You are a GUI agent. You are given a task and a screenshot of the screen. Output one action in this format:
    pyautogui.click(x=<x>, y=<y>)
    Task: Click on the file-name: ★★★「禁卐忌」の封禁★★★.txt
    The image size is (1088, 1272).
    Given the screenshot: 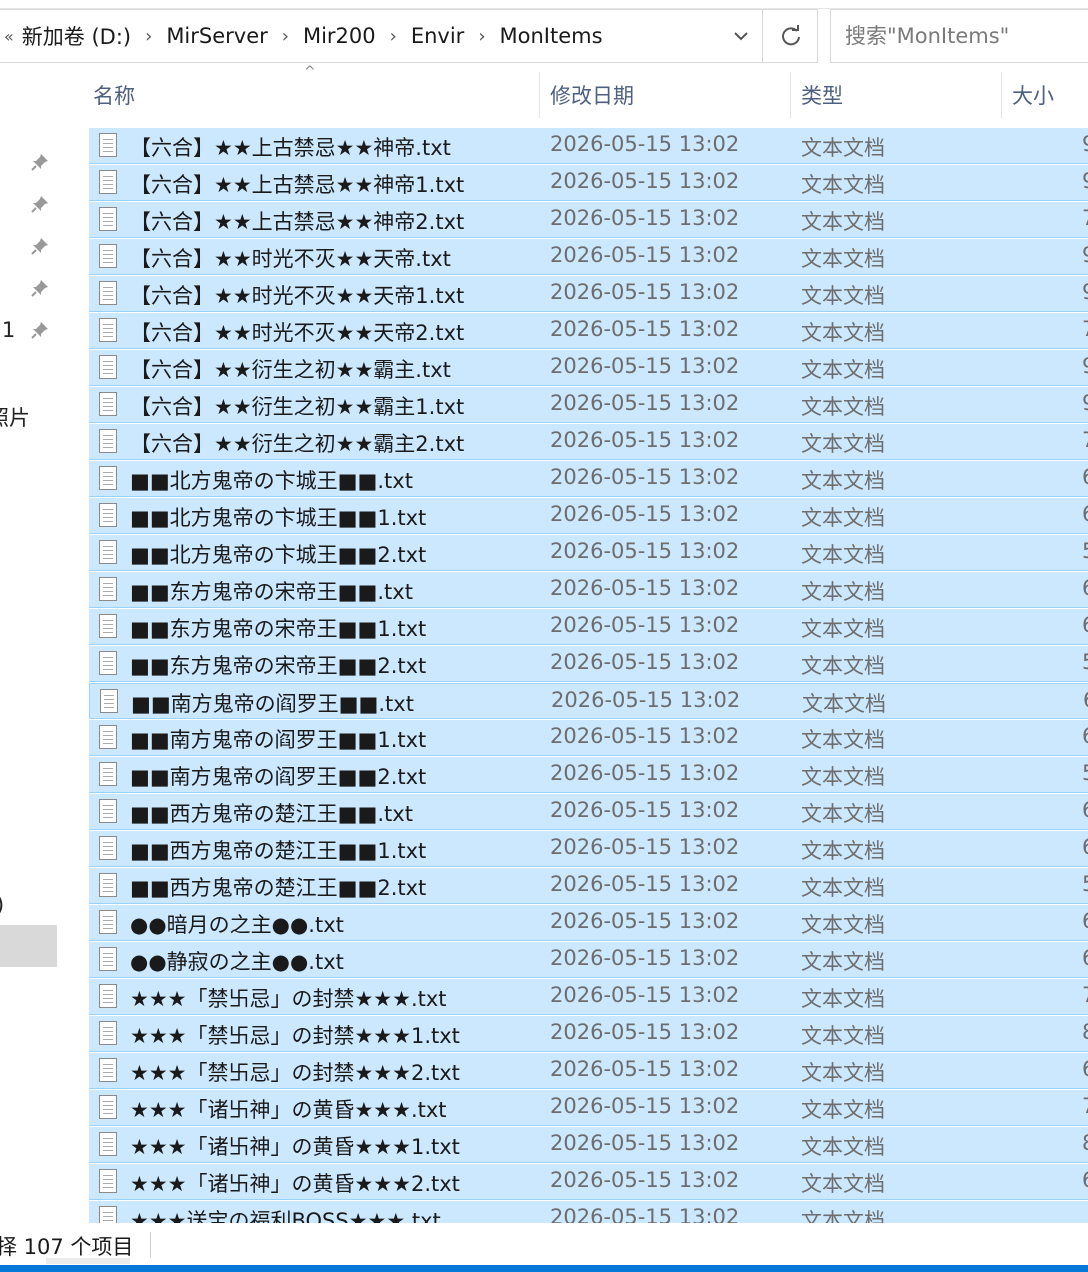 What is the action you would take?
    pyautogui.click(x=288, y=998)
    